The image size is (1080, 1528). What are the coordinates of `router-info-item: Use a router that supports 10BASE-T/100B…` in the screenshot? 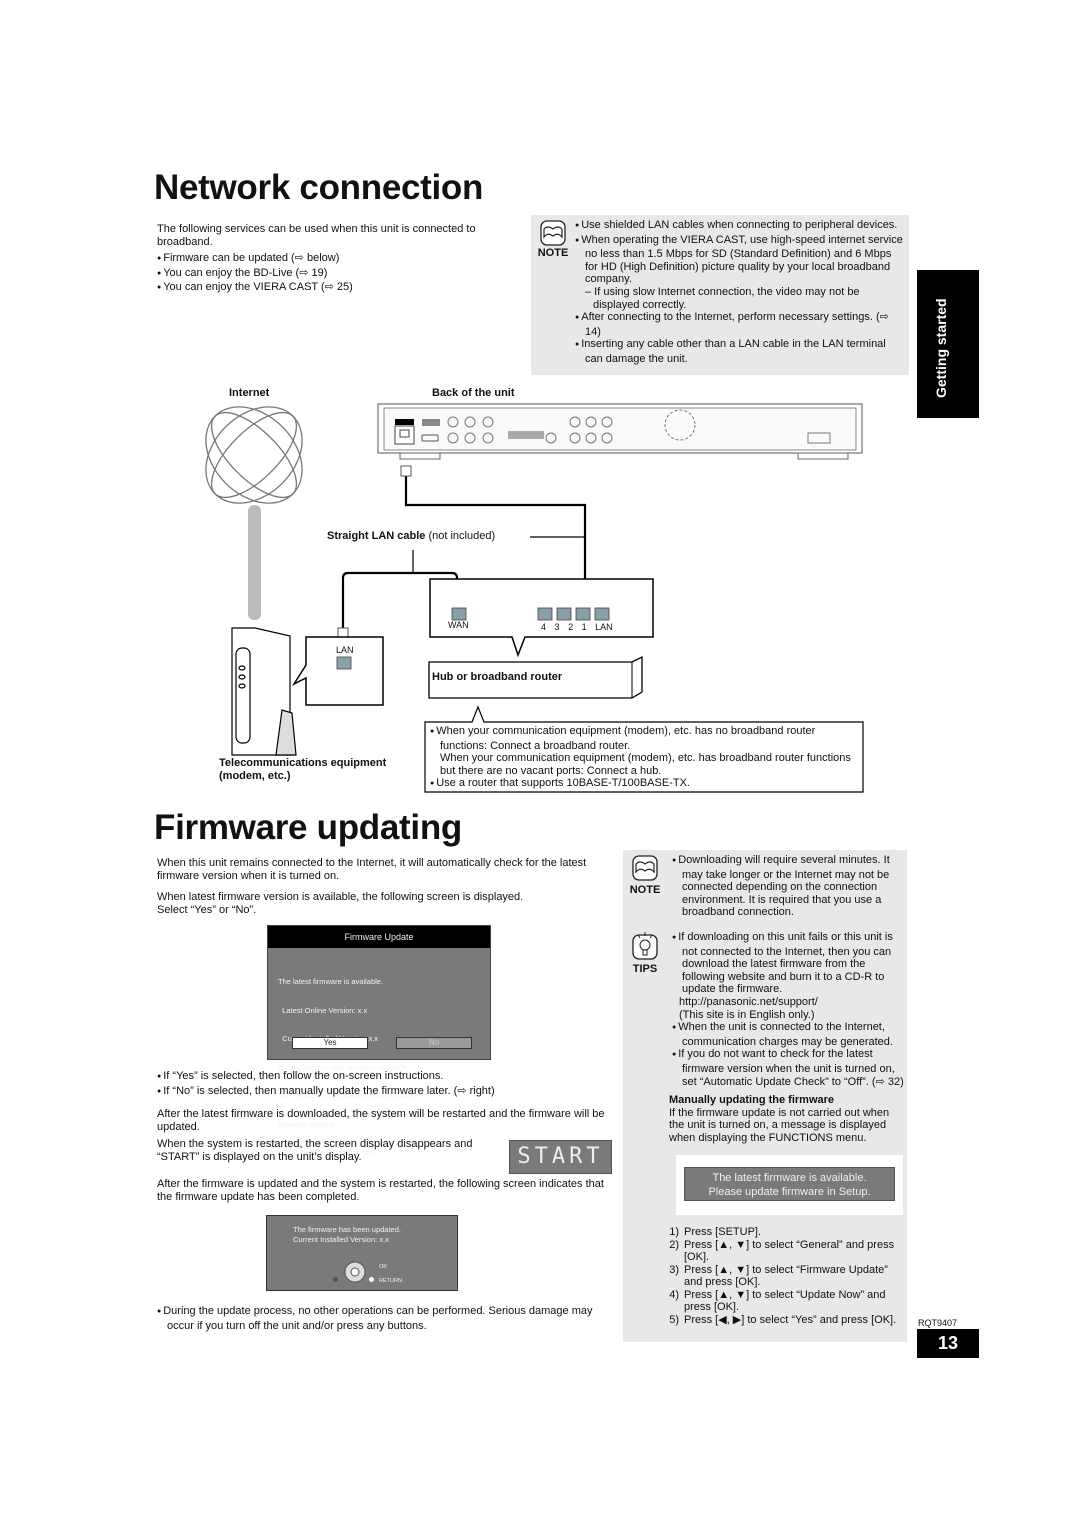 It's located at (644, 784).